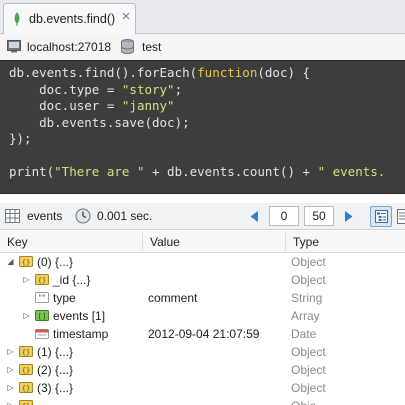  I want to click on server-address: localhost:27018, so click(69, 47).